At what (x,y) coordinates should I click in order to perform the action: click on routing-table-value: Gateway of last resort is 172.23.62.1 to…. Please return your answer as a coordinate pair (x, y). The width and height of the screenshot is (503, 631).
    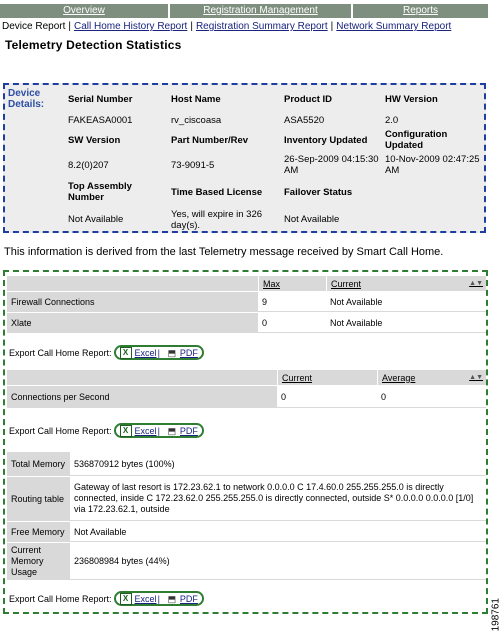
    Looking at the image, I should click on (278, 499).